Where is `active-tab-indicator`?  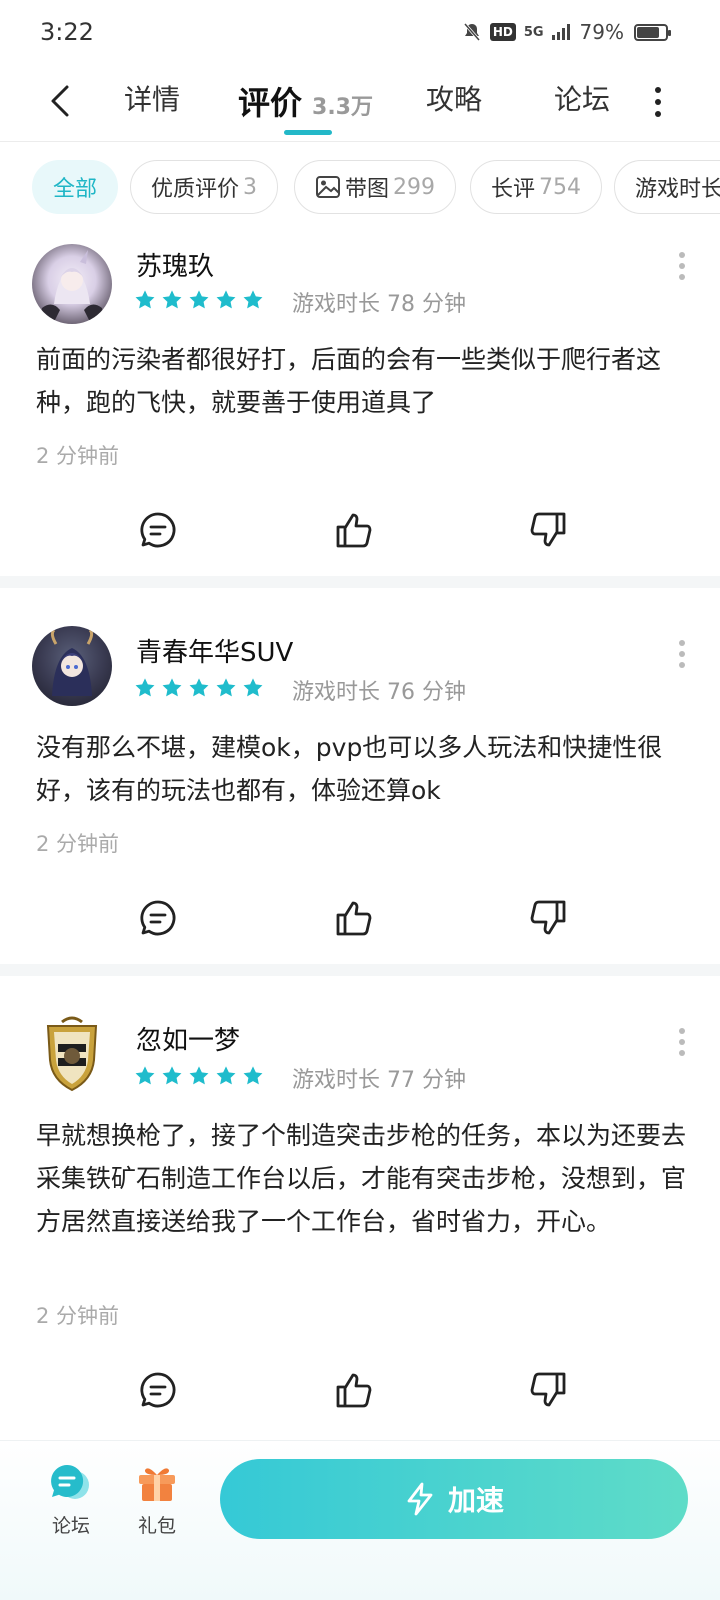
active-tab-indicator is located at coordinates (308, 132).